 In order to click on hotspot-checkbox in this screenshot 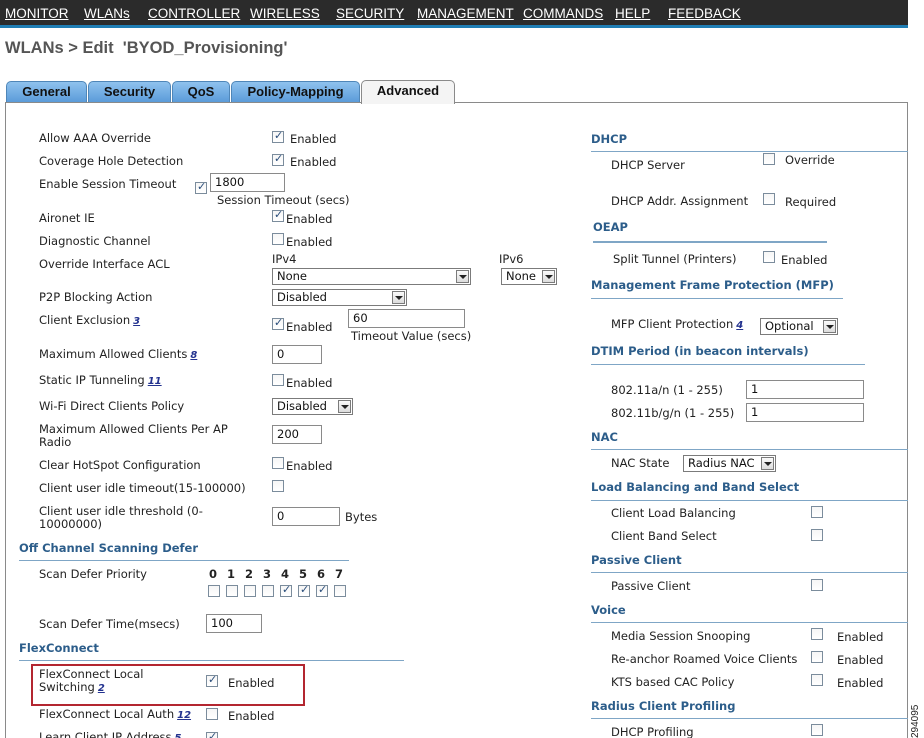, I will do `click(278, 463)`.